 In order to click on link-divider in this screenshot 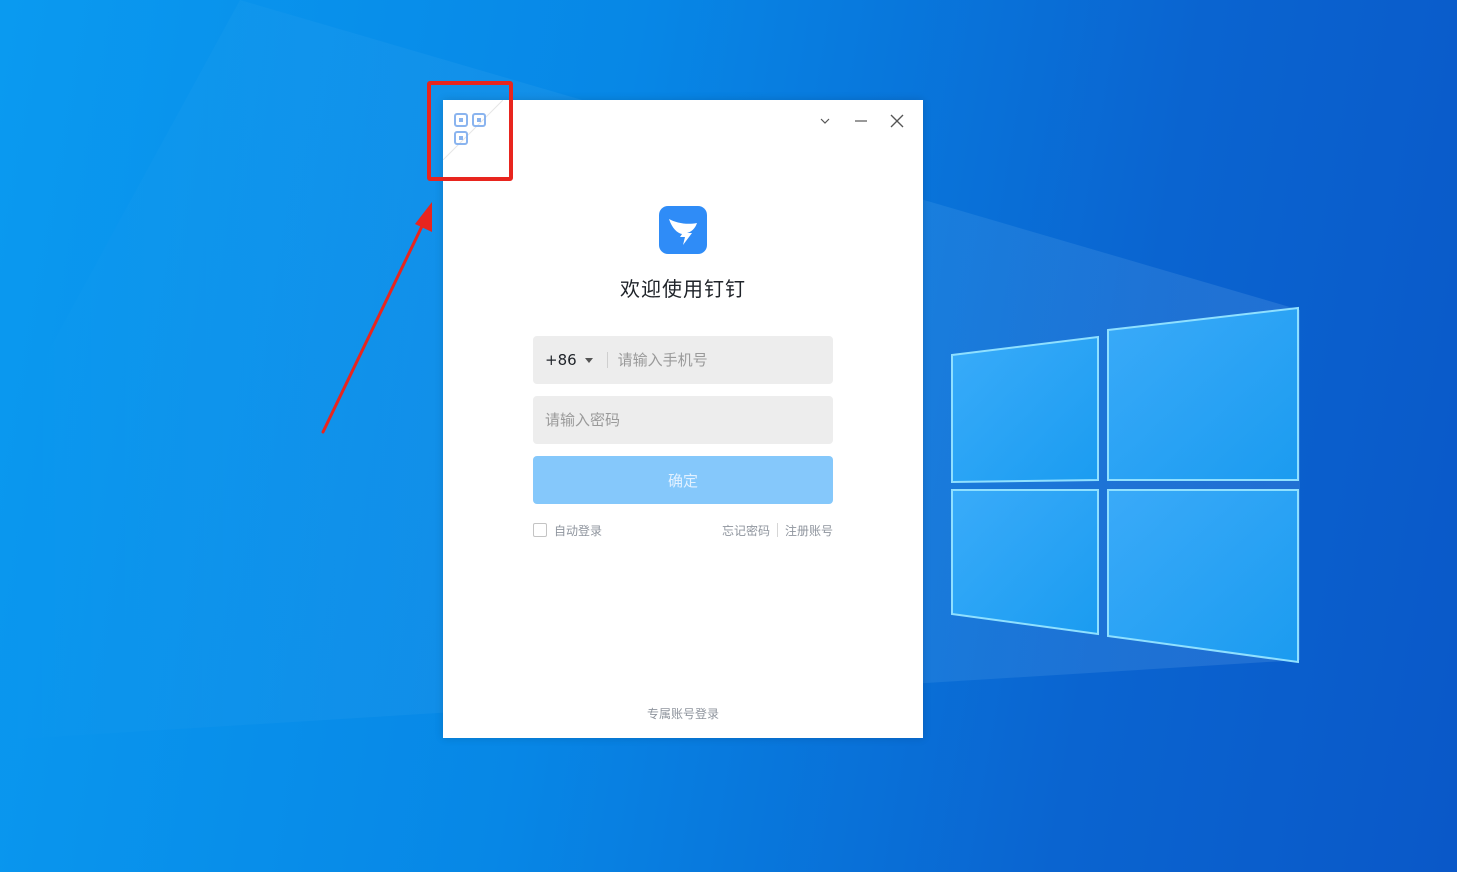, I will do `click(777, 530)`.